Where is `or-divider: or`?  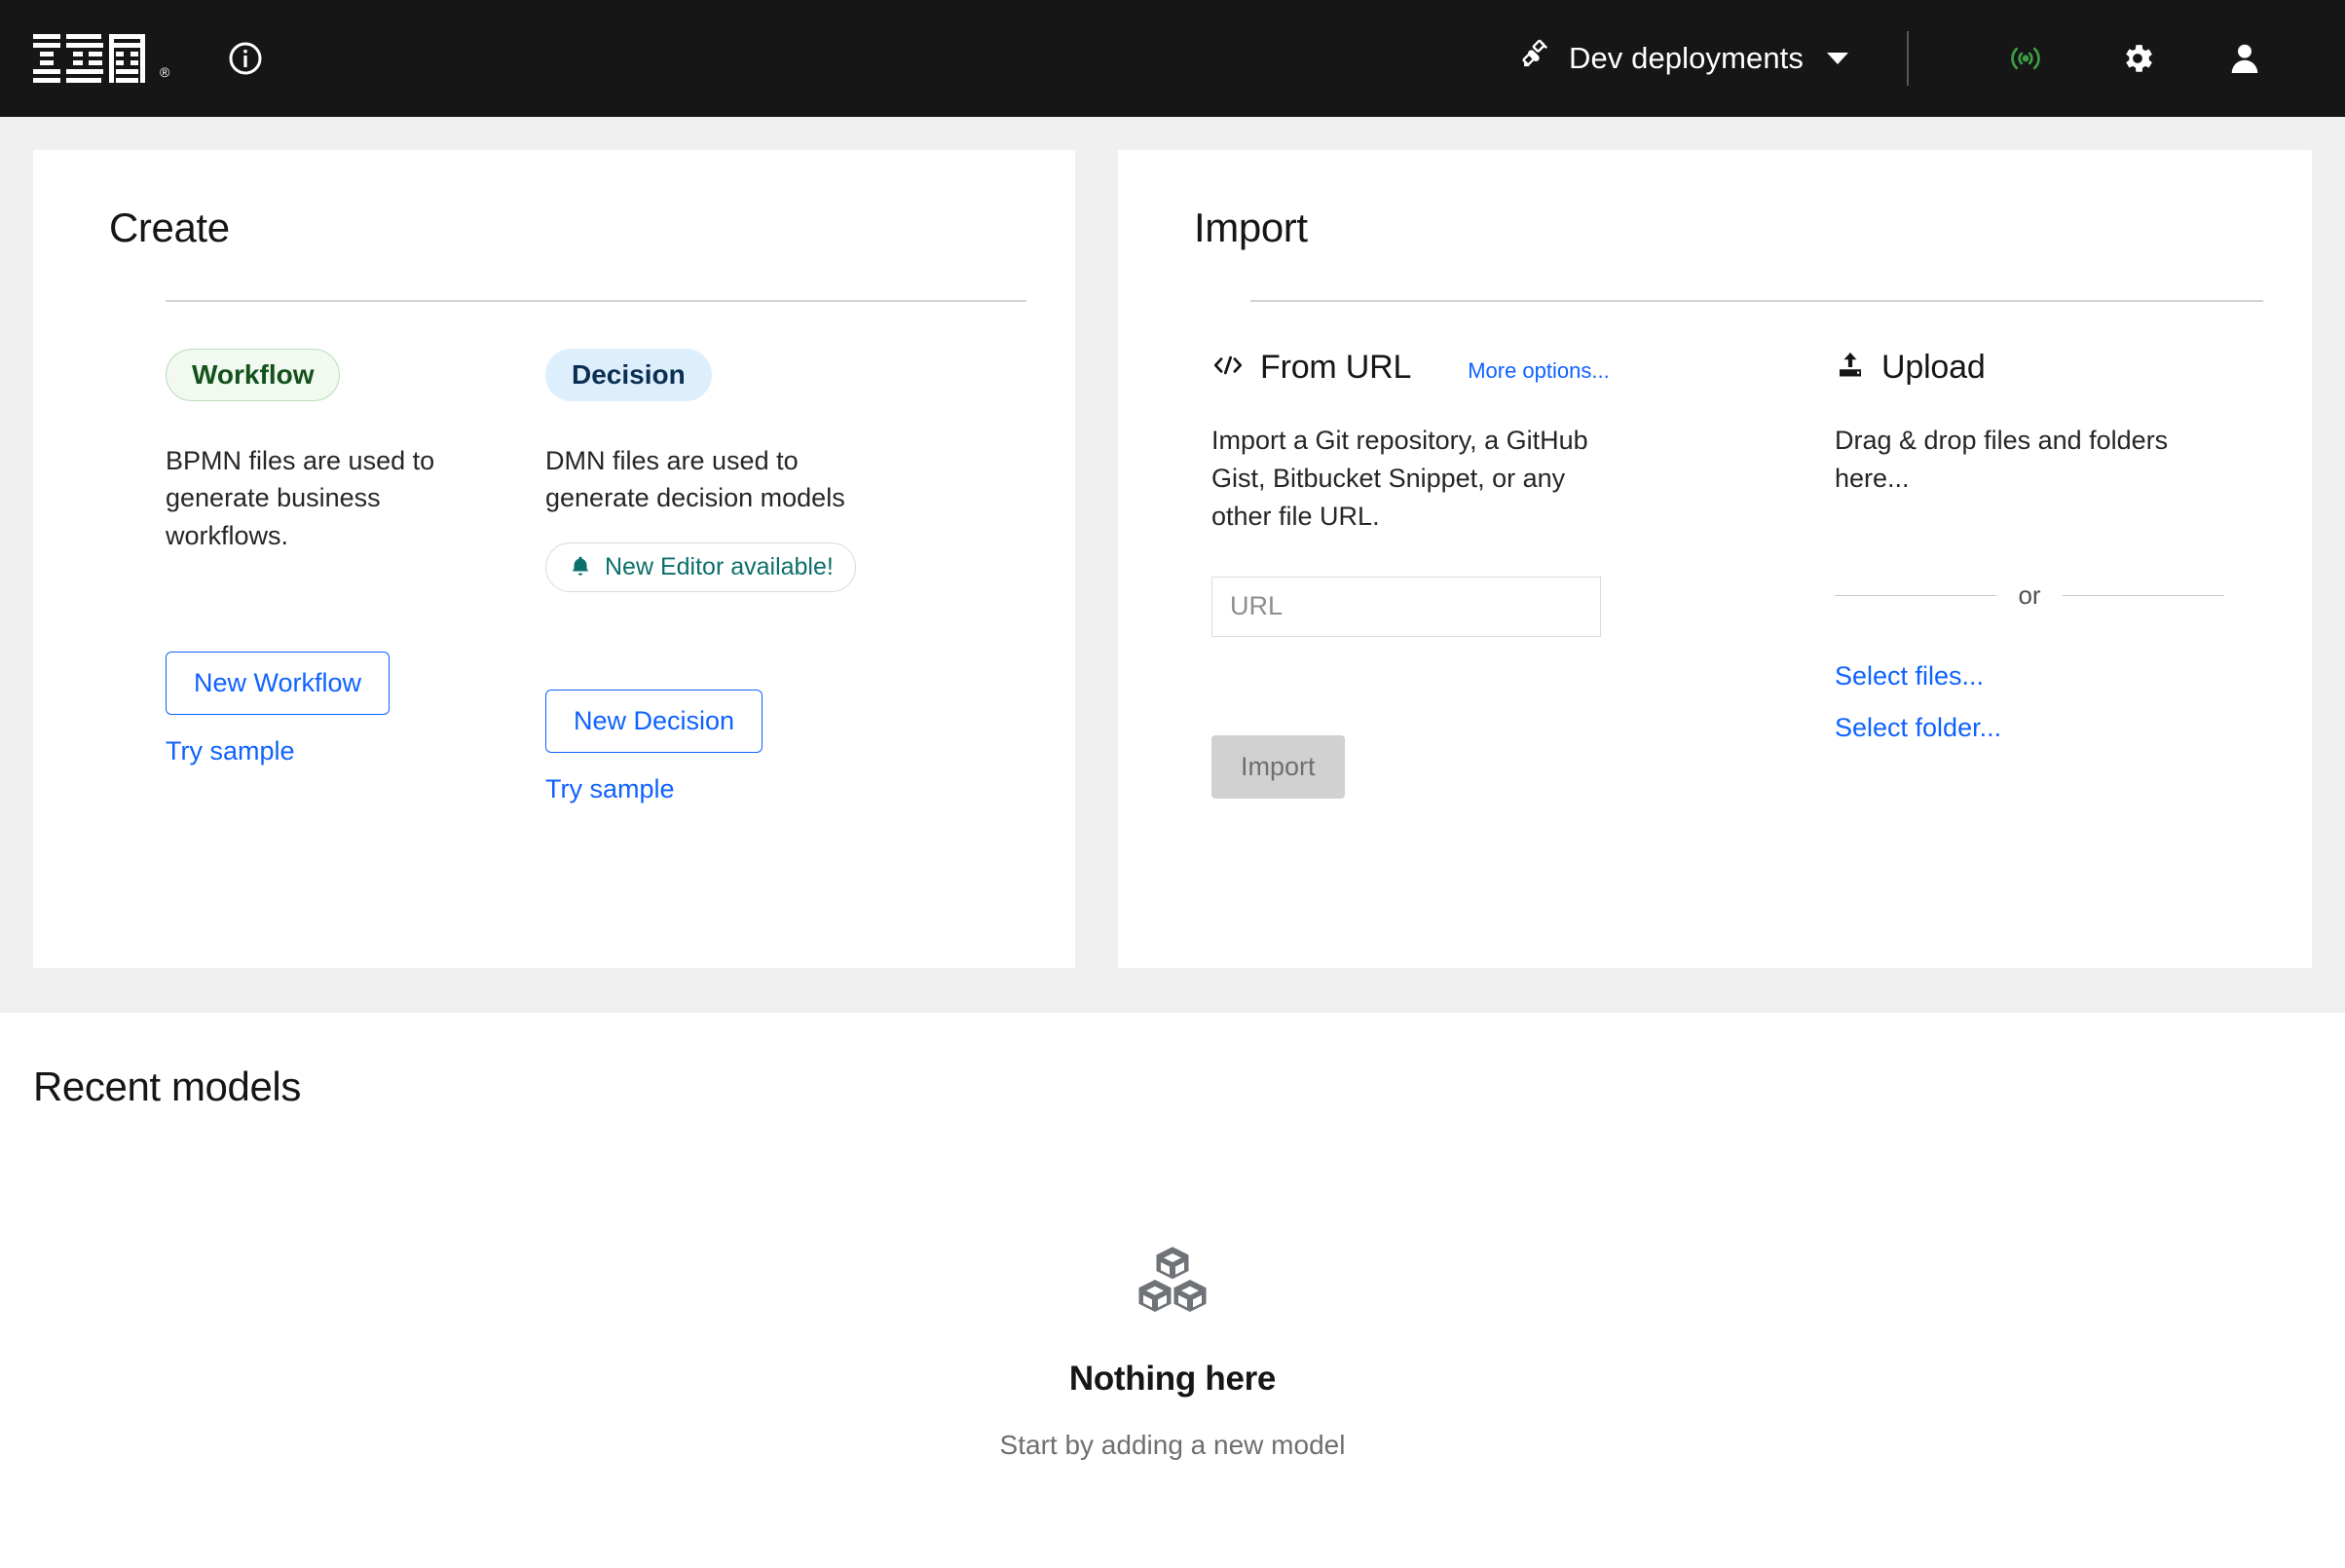 or-divider: or is located at coordinates (2029, 595).